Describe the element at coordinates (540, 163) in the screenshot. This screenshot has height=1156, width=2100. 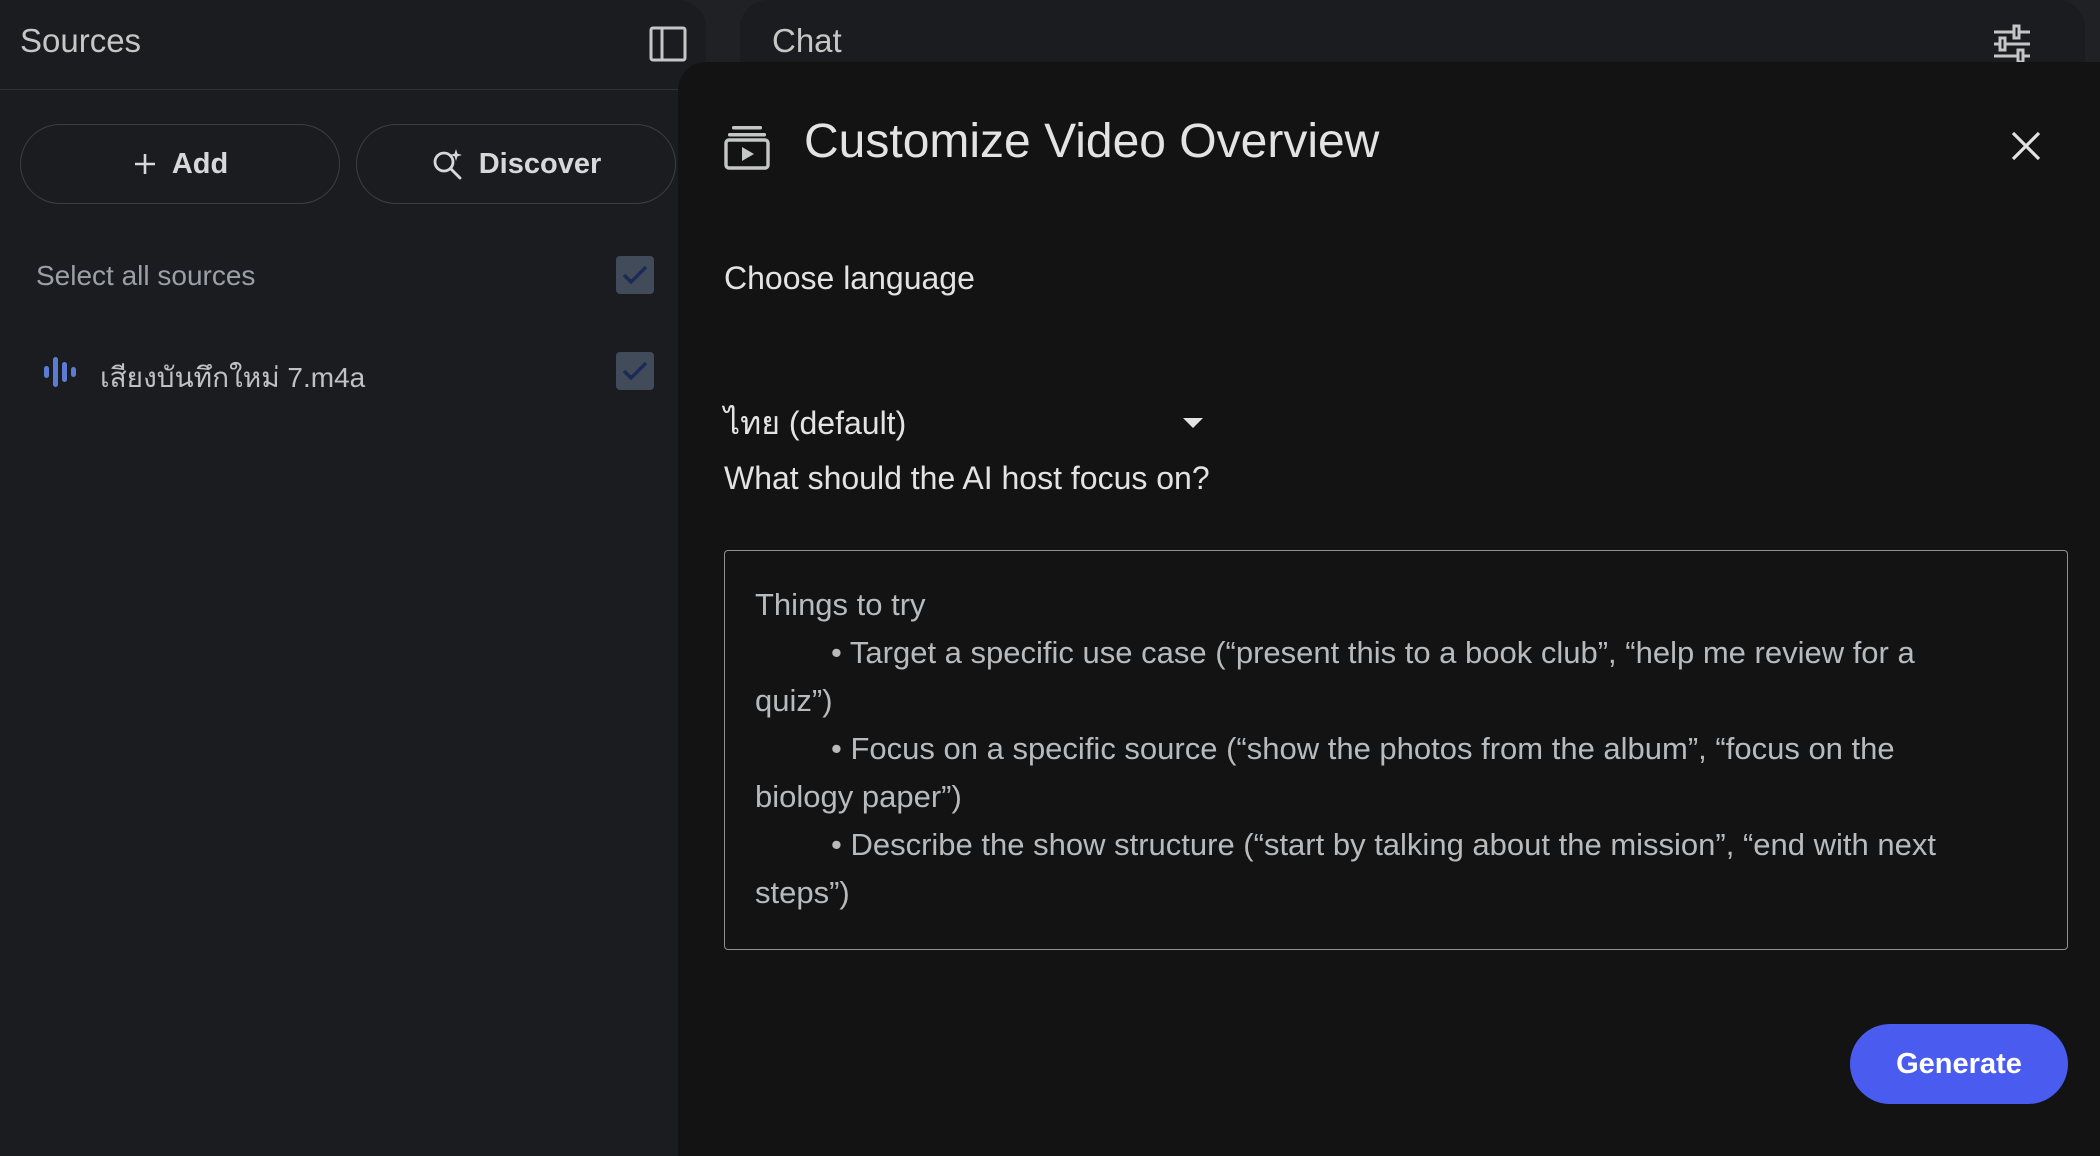
I see `discover-label: Discover` at that location.